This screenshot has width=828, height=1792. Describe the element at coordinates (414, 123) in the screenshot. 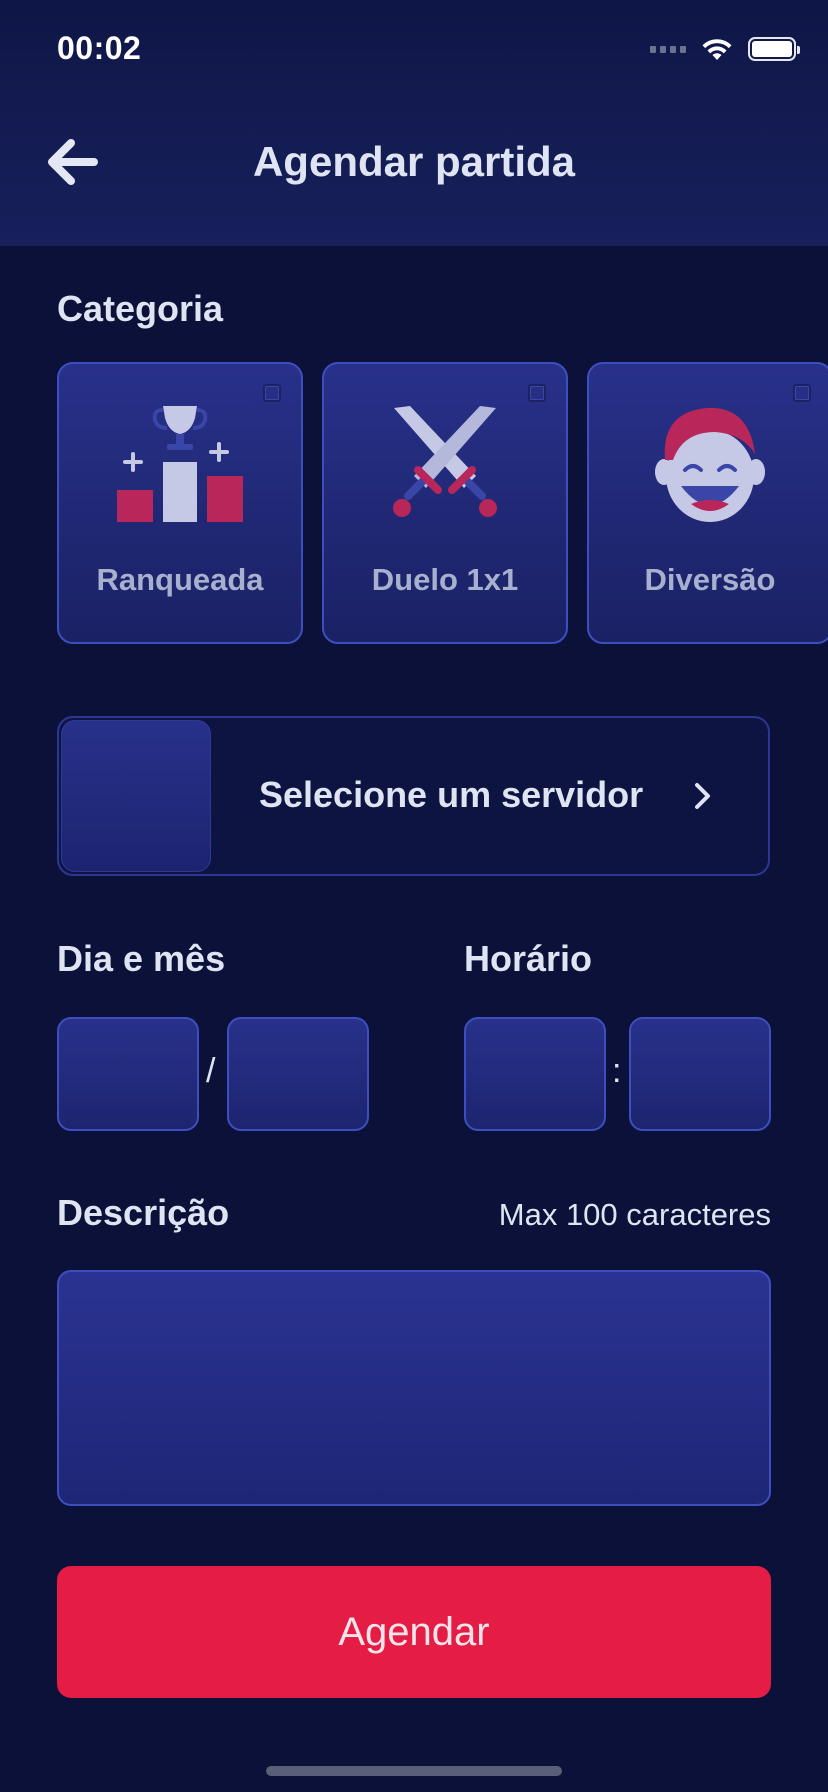

I see `header-bar: 00:02 Agendar partida` at that location.